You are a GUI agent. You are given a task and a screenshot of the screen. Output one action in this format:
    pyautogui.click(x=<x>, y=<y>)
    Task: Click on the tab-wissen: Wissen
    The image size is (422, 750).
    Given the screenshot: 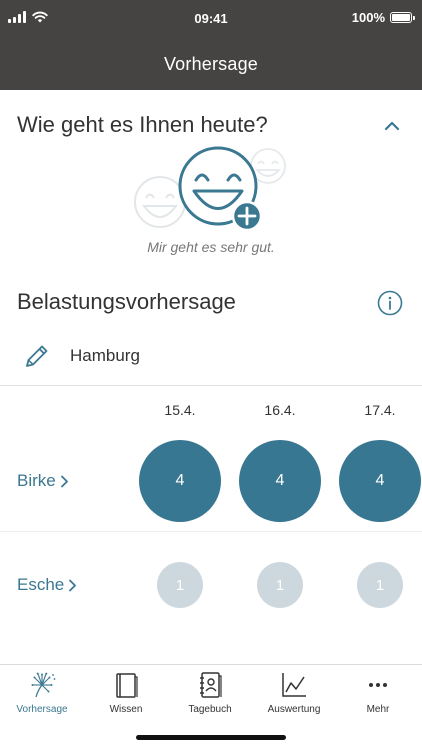 What is the action you would take?
    pyautogui.click(x=126, y=692)
    